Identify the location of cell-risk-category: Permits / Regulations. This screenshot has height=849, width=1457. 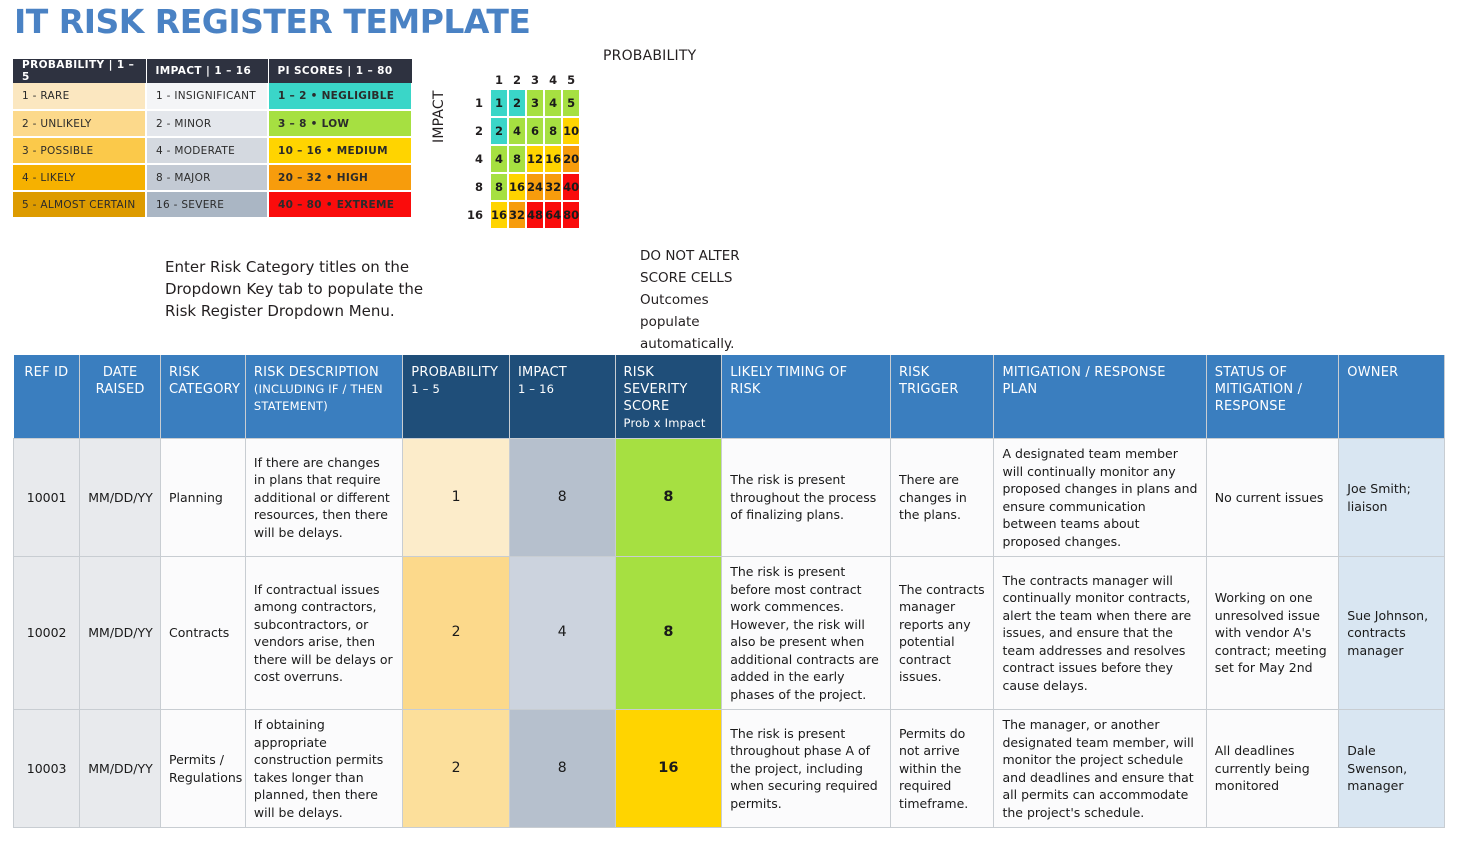
(203, 768).